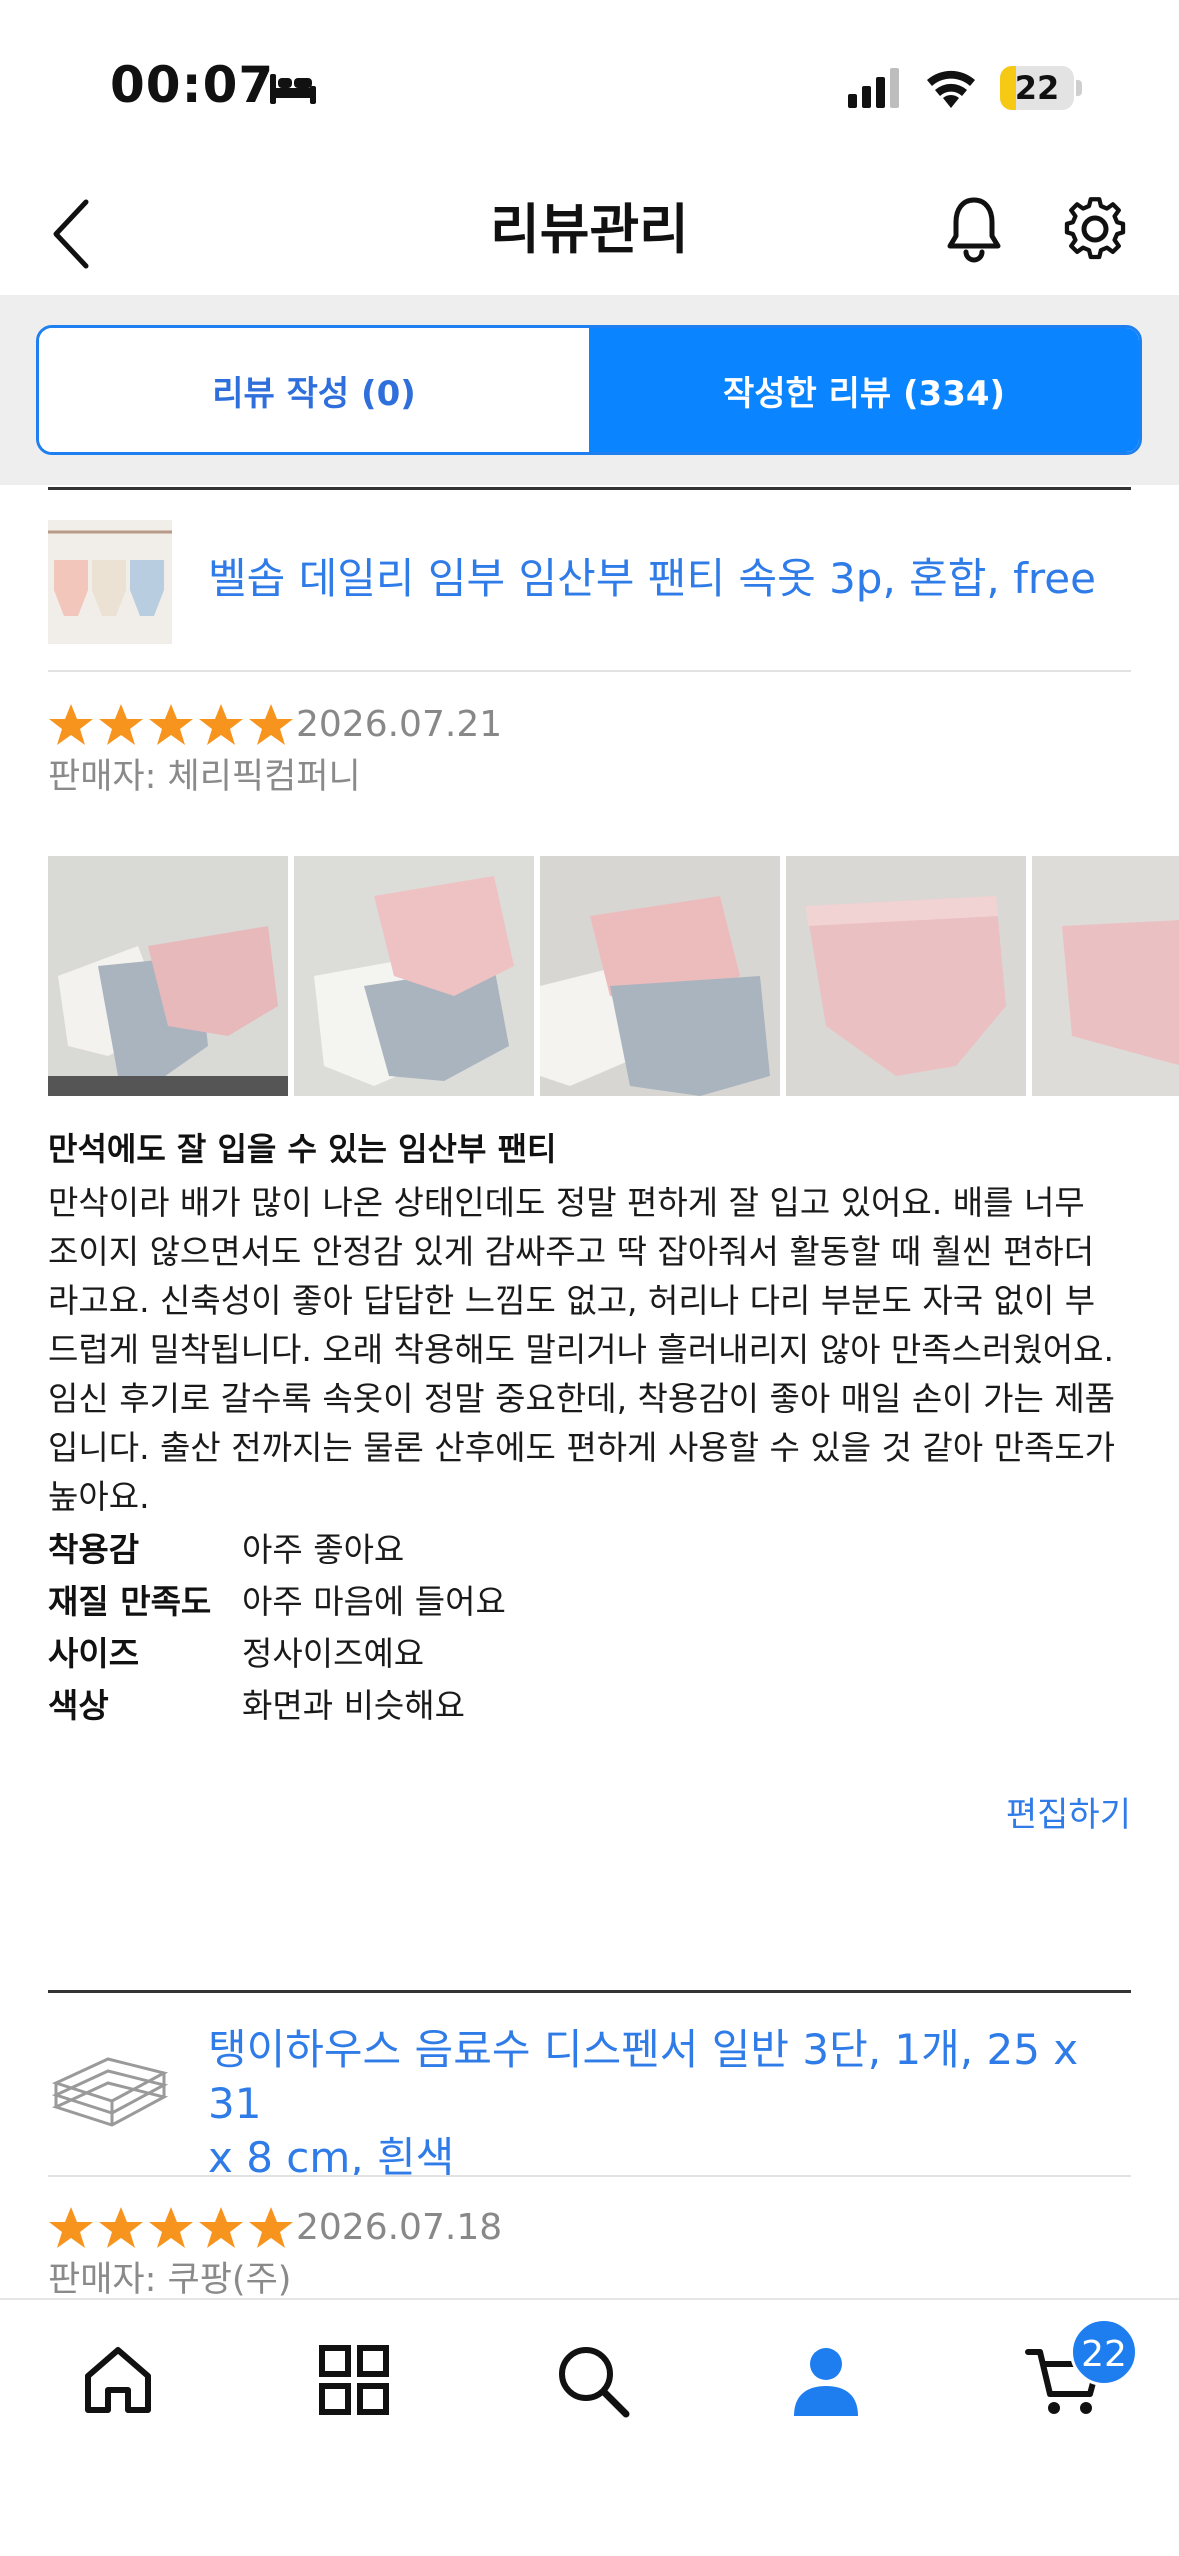  What do you see at coordinates (130, 1601) in the screenshot?
I see `attribute-label: 재질 만족도` at bounding box center [130, 1601].